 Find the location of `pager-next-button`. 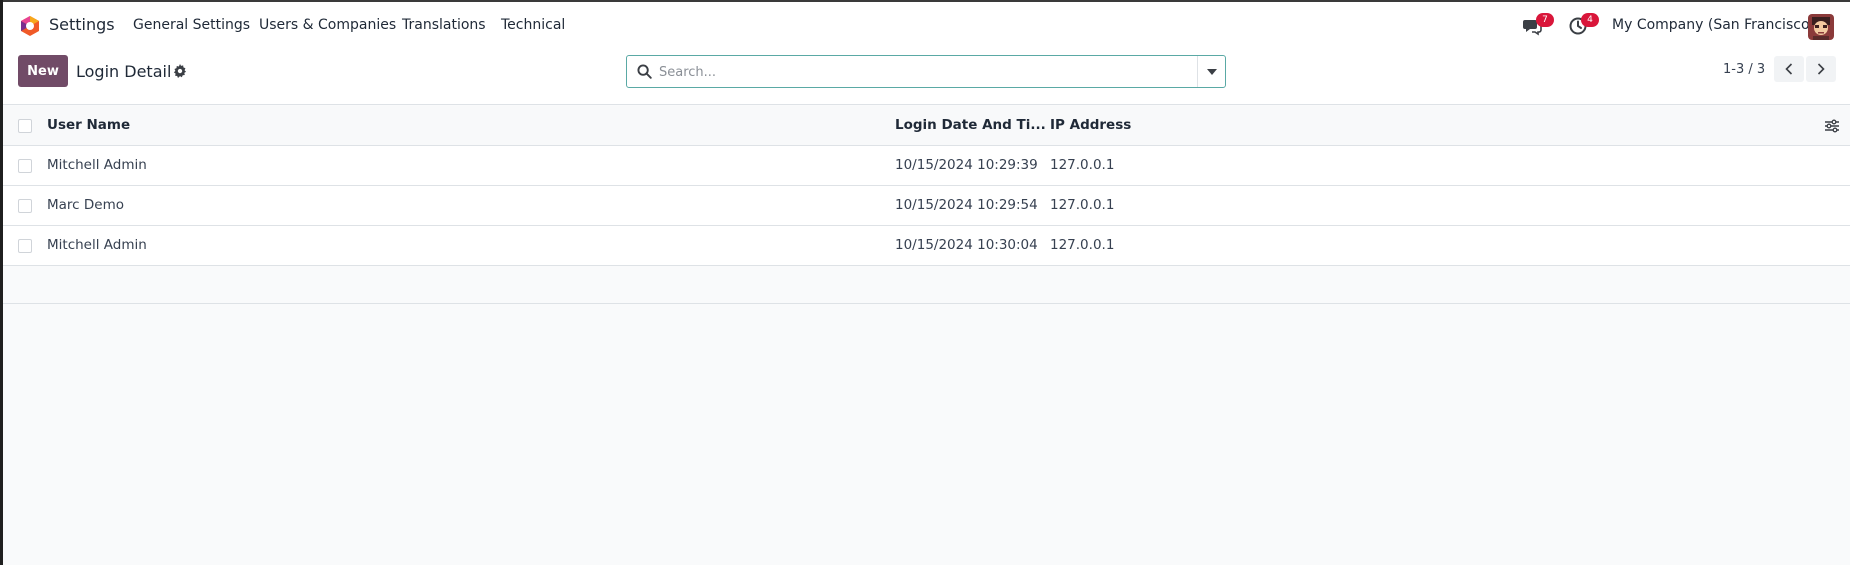

pager-next-button is located at coordinates (1821, 69).